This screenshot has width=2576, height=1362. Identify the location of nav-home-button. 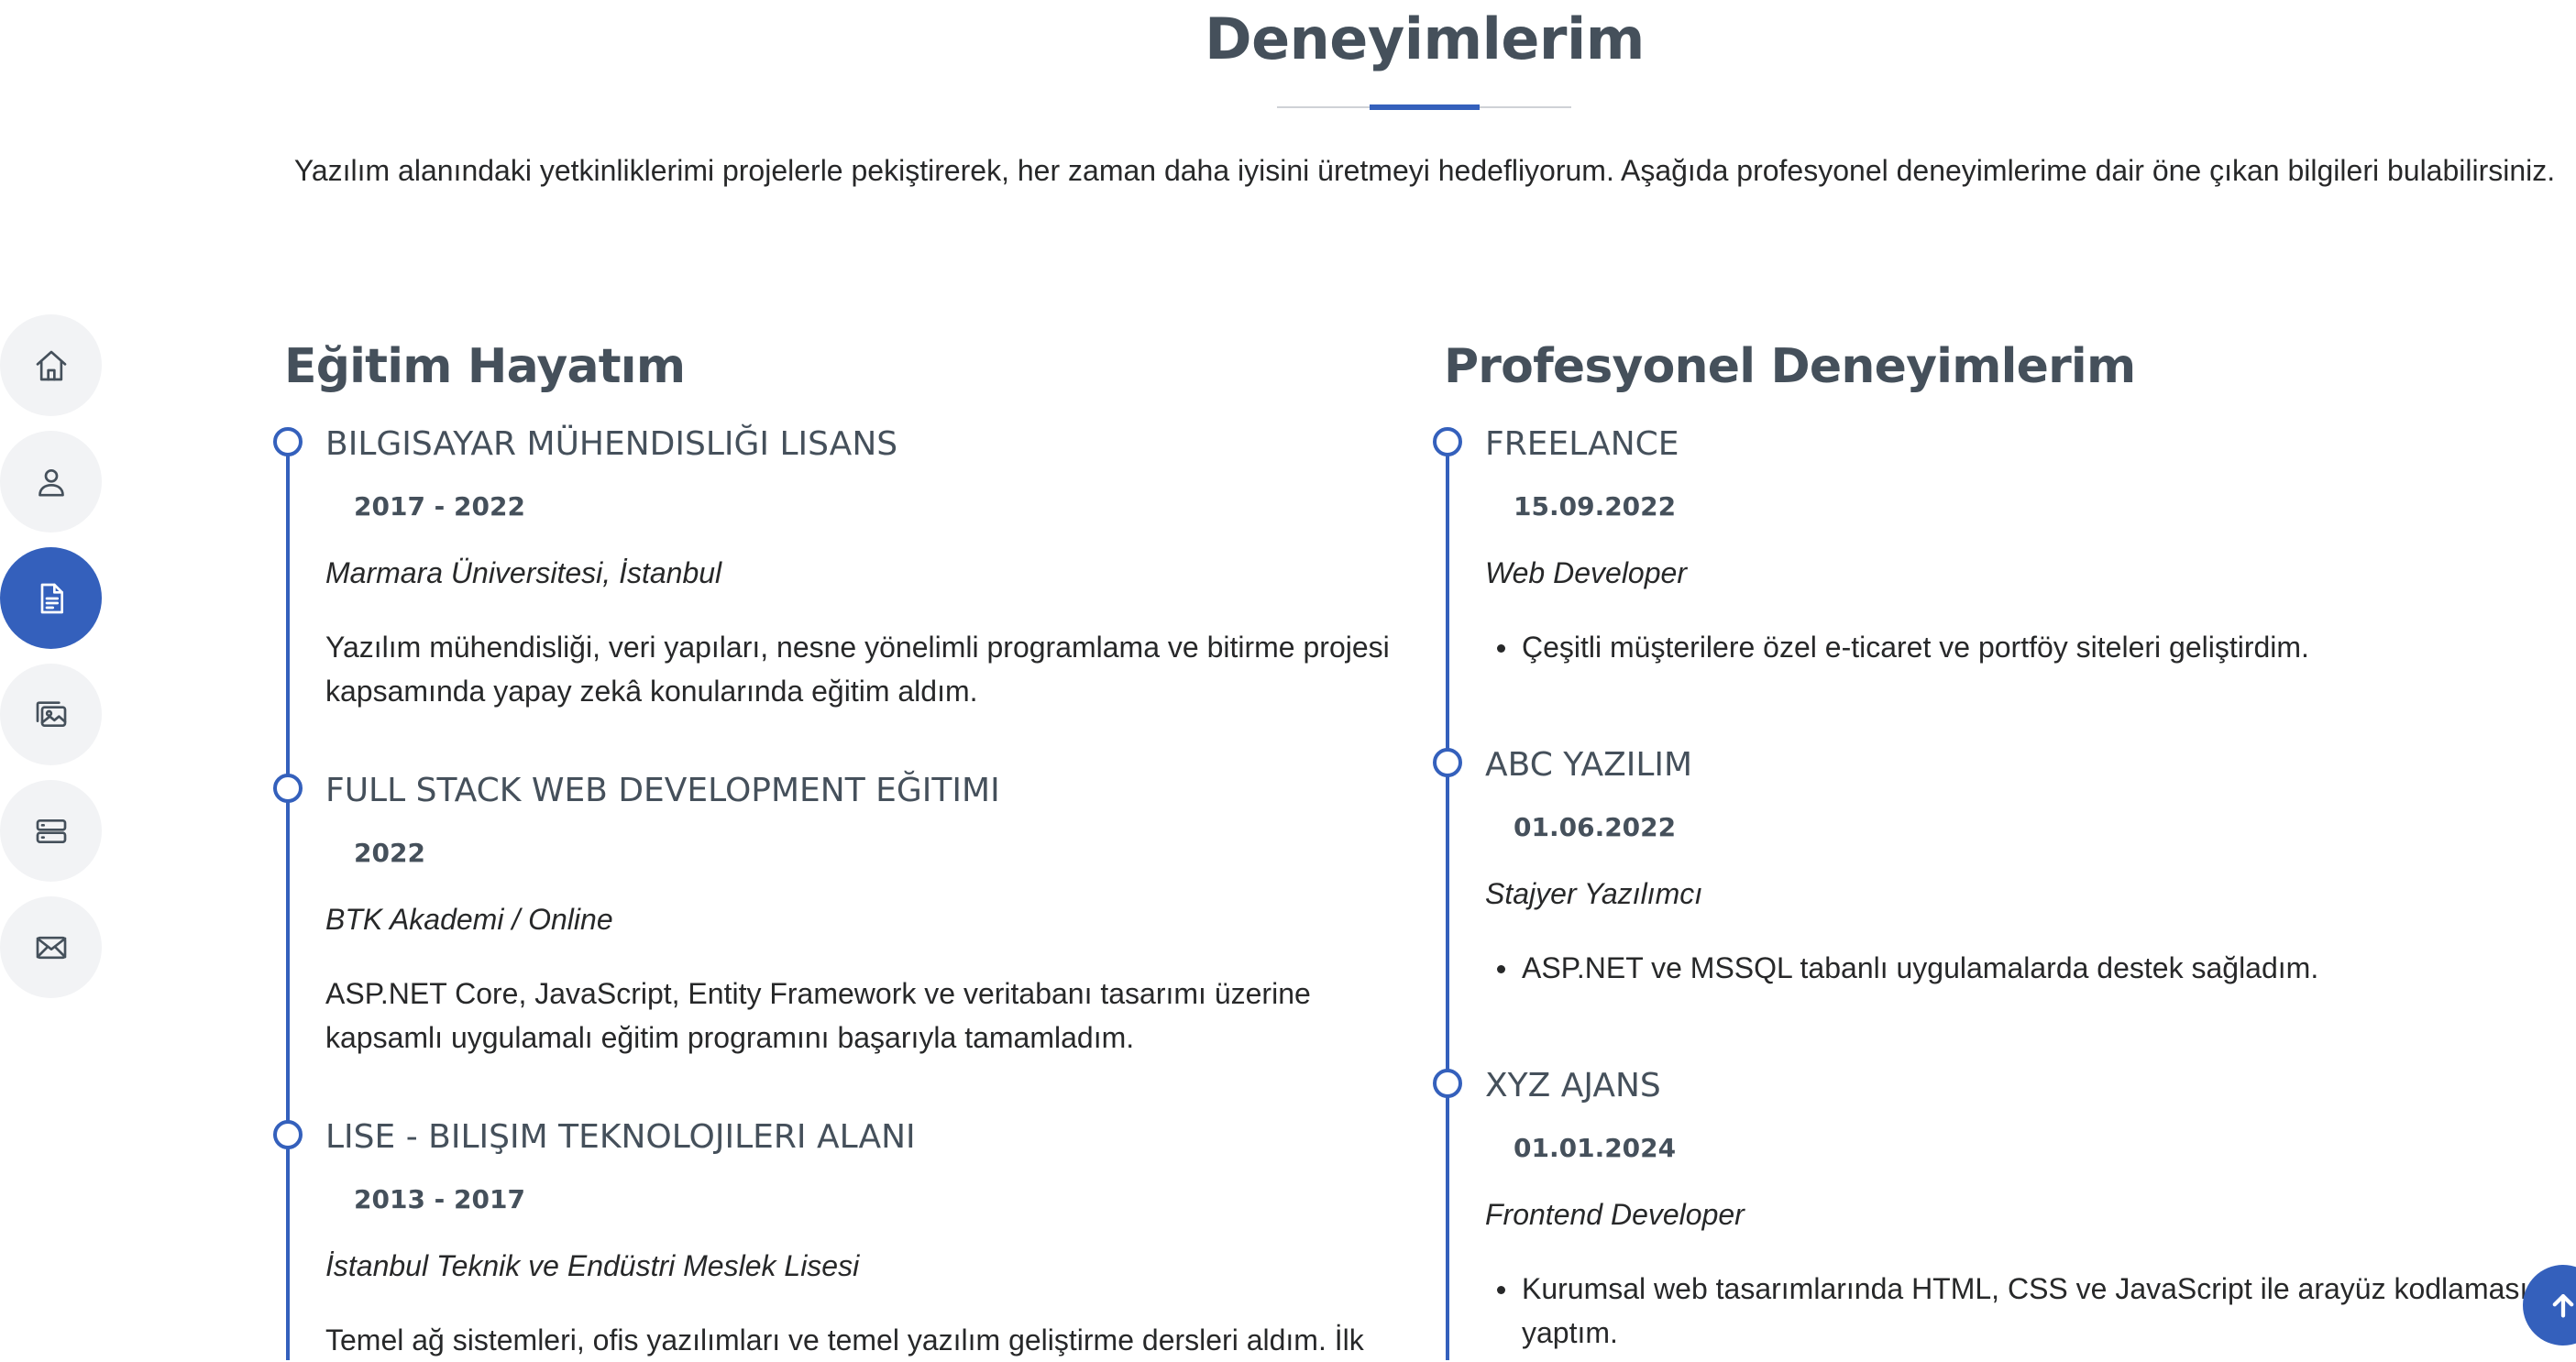
(51, 365).